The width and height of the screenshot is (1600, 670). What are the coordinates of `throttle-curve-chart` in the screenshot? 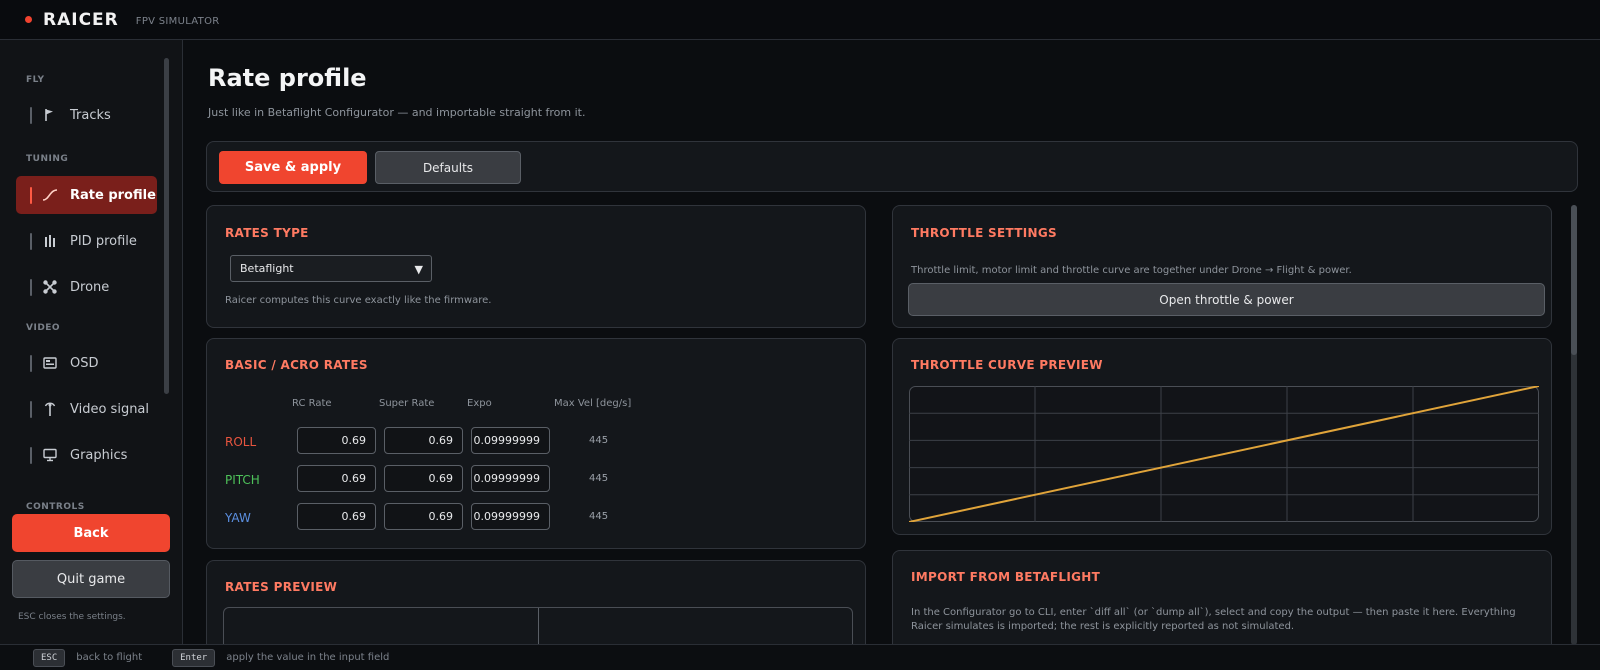 It's located at (1224, 454).